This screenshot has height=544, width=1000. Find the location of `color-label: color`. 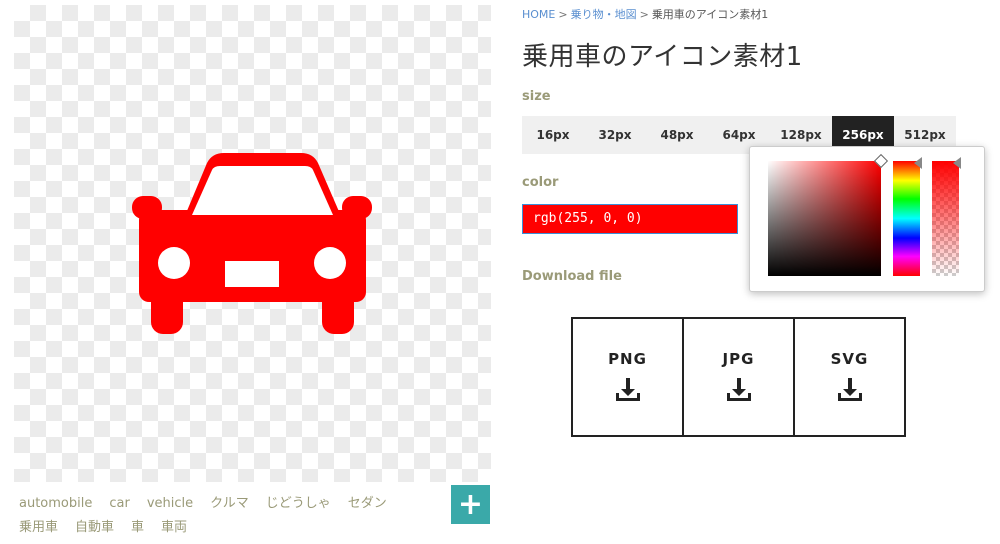

color-label: color is located at coordinates (540, 182).